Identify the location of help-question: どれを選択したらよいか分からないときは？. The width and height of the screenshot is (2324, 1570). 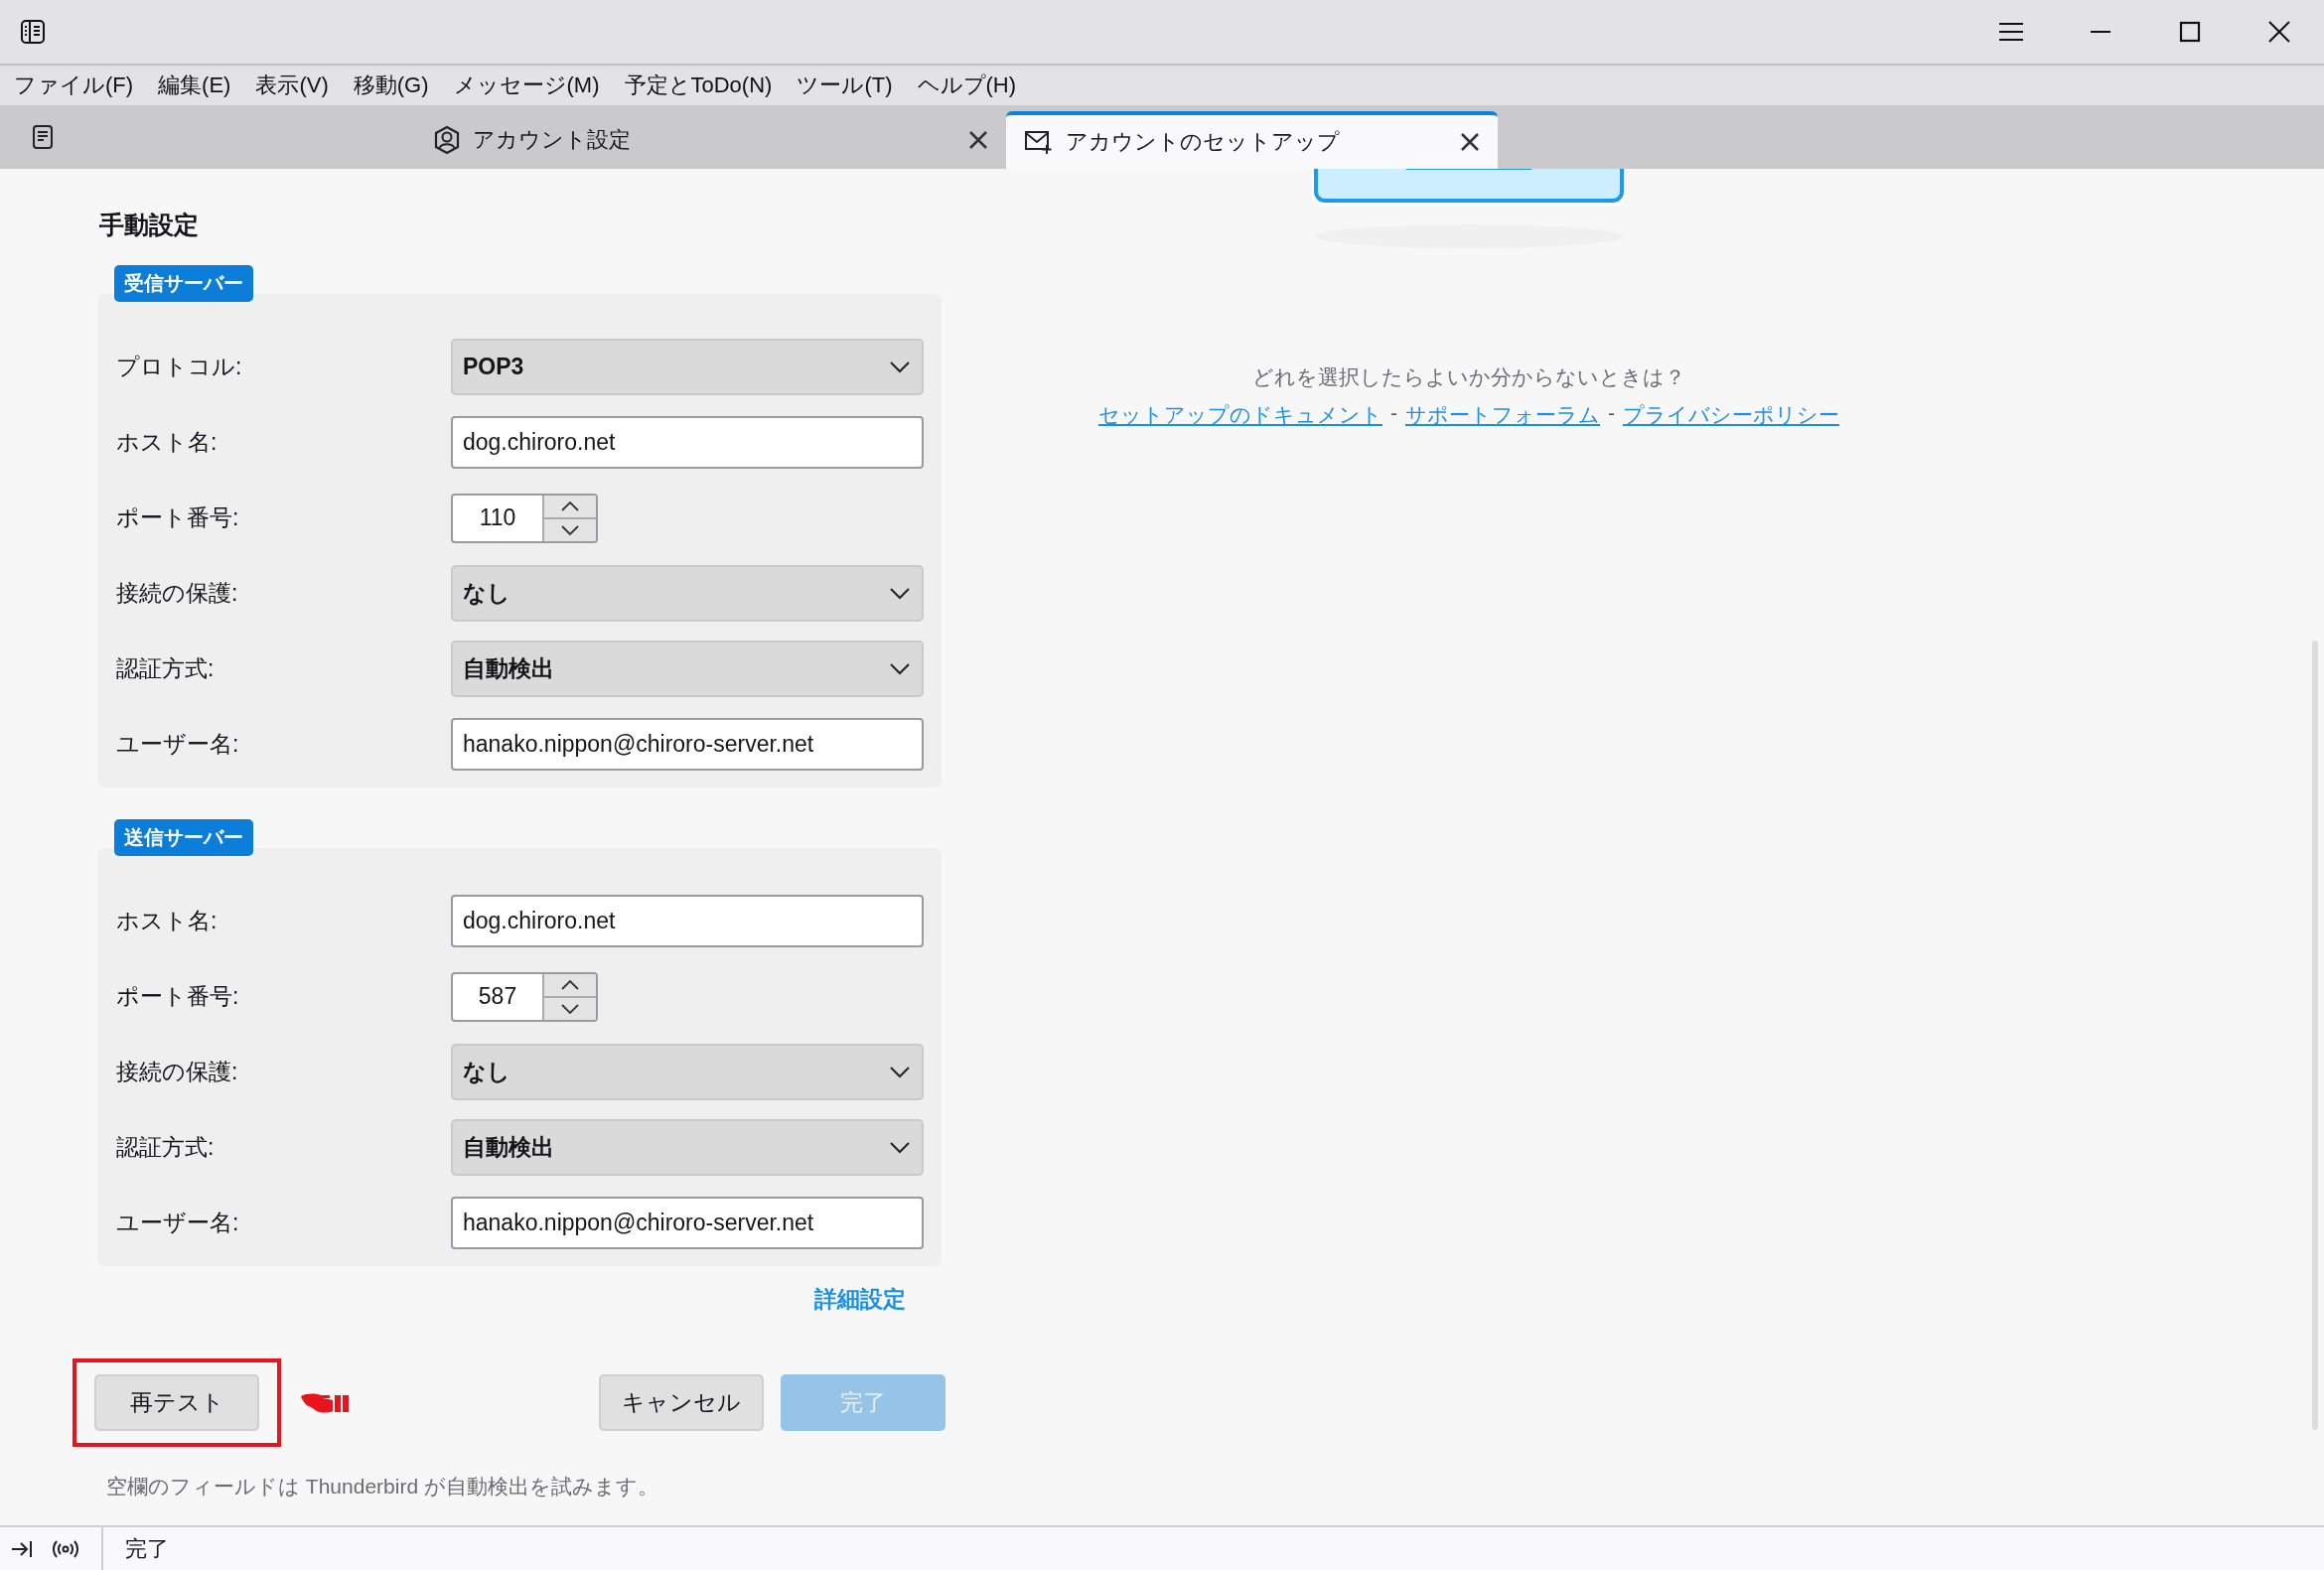
(1468, 377).